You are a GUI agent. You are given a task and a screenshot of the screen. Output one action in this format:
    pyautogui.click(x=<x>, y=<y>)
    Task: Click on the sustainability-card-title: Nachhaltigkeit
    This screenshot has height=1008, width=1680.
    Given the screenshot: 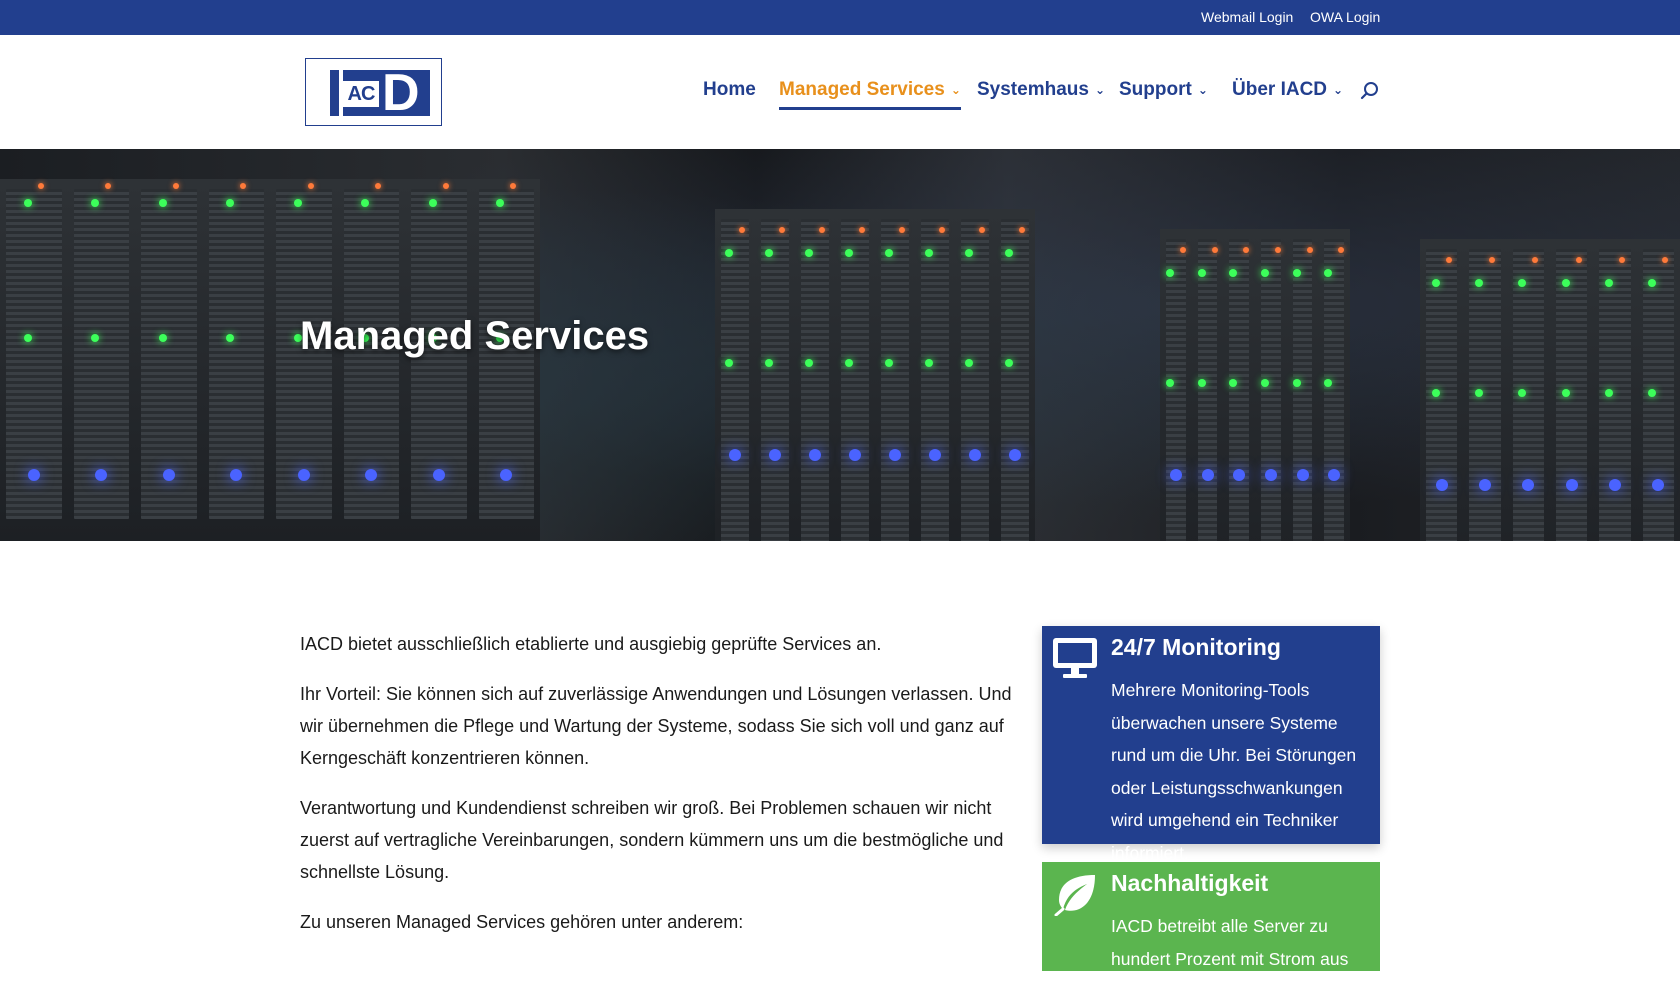 What is the action you would take?
    pyautogui.click(x=1190, y=883)
    